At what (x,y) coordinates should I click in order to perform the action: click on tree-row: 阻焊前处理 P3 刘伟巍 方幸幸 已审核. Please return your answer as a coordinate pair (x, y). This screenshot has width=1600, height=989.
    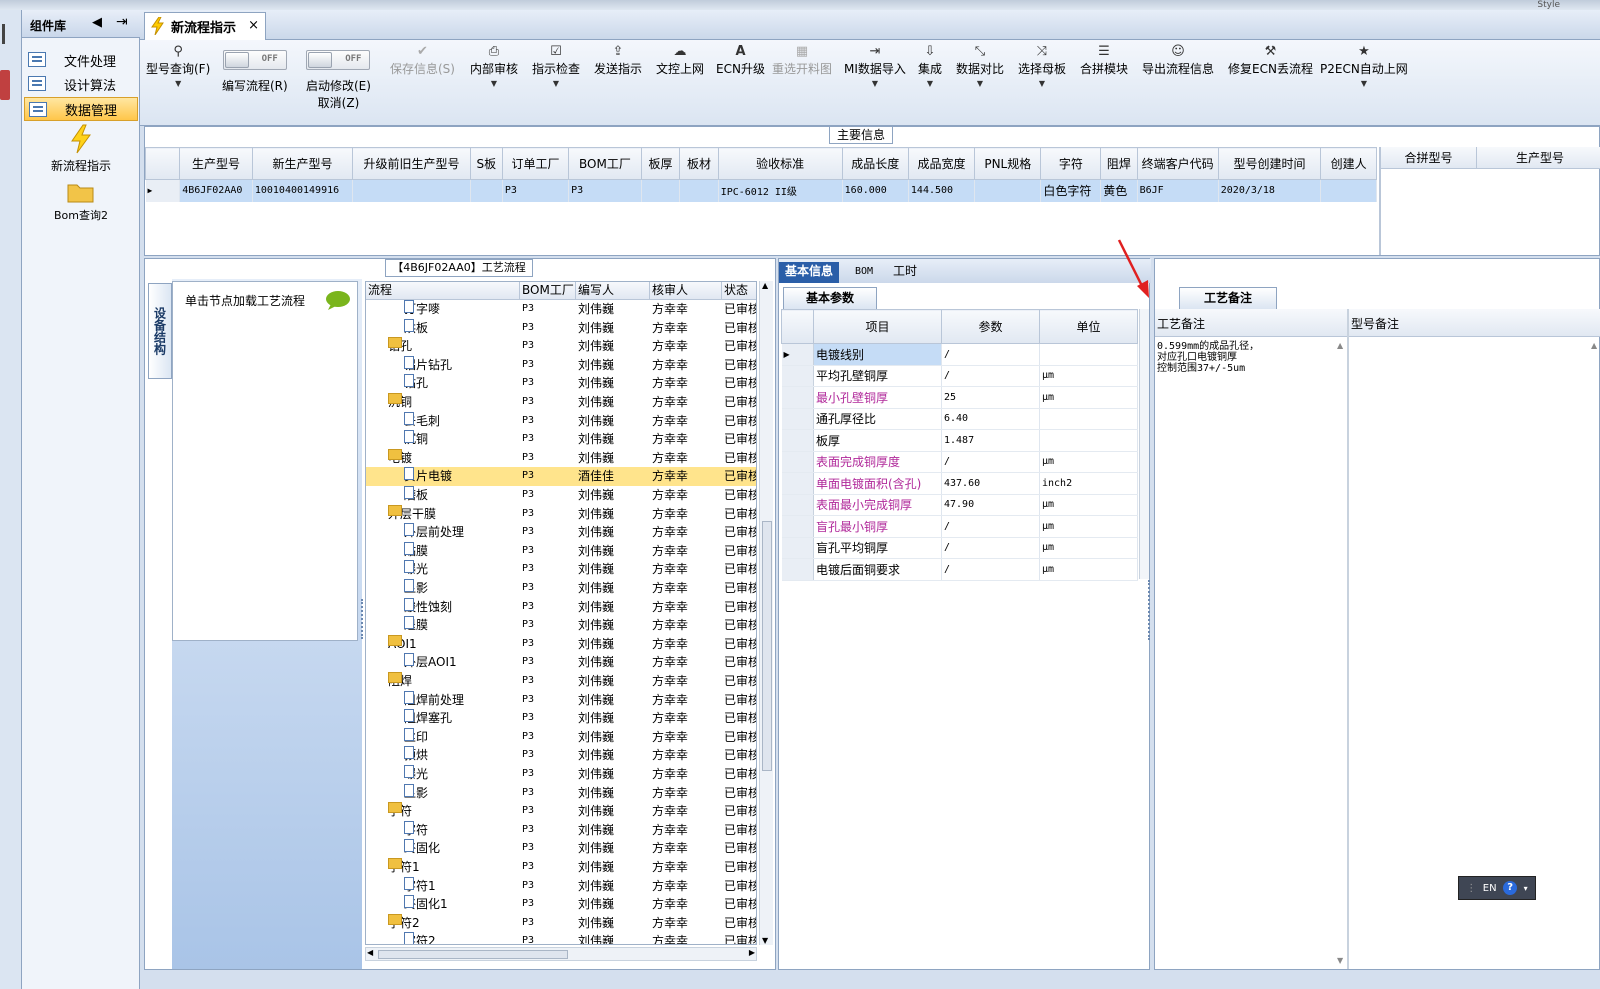
    Looking at the image, I should click on (561, 700).